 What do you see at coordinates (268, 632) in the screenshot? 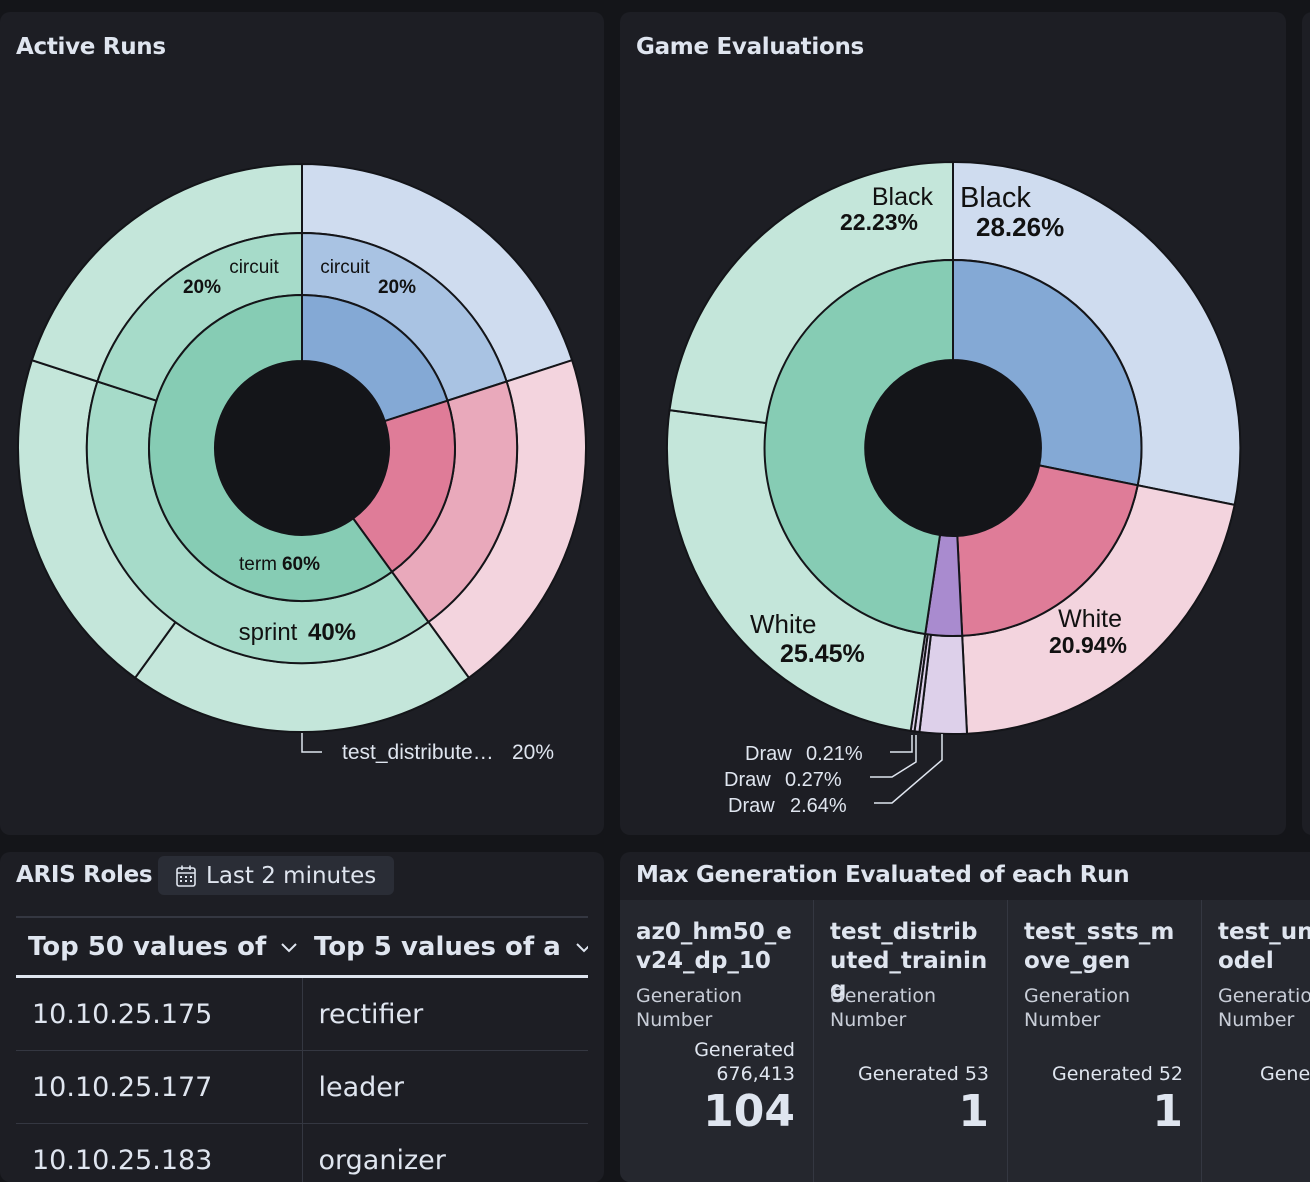
I see `label-sprint: sprint` at bounding box center [268, 632].